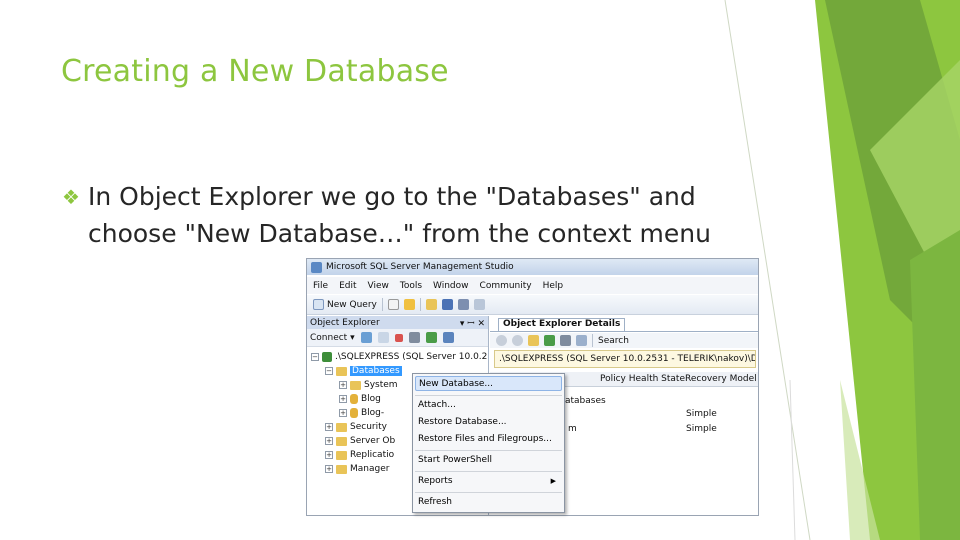  Describe the element at coordinates (409, 304) in the screenshot. I see `database-engine-query-icon` at that location.